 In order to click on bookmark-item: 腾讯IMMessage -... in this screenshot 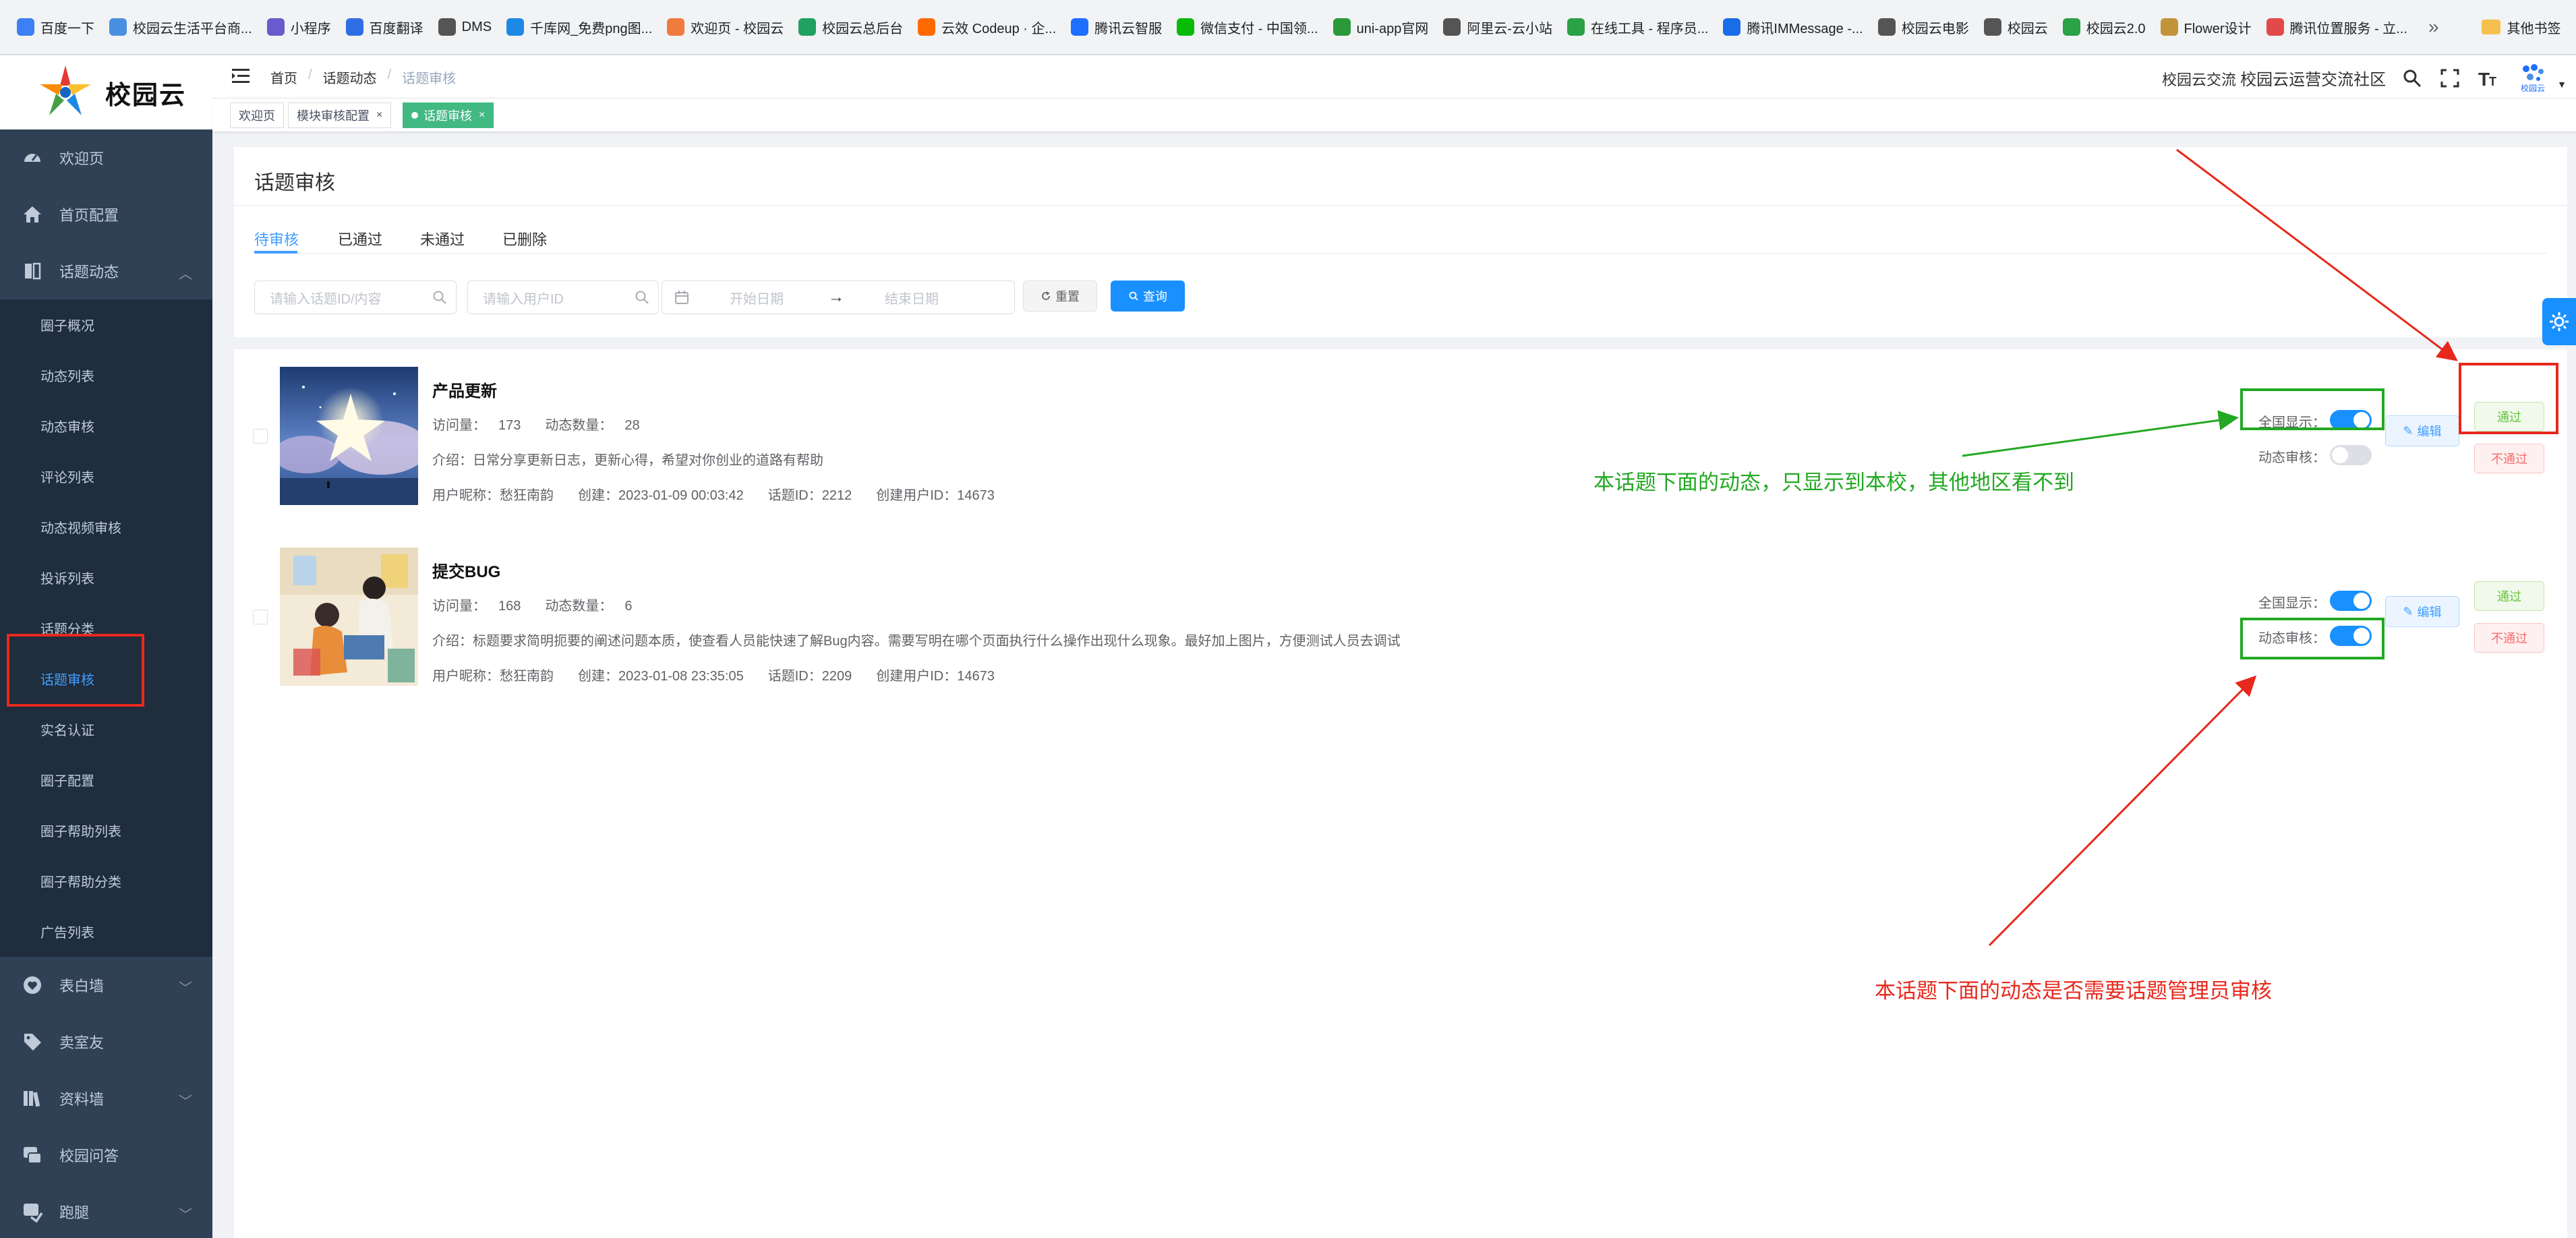, I will do `click(1793, 27)`.